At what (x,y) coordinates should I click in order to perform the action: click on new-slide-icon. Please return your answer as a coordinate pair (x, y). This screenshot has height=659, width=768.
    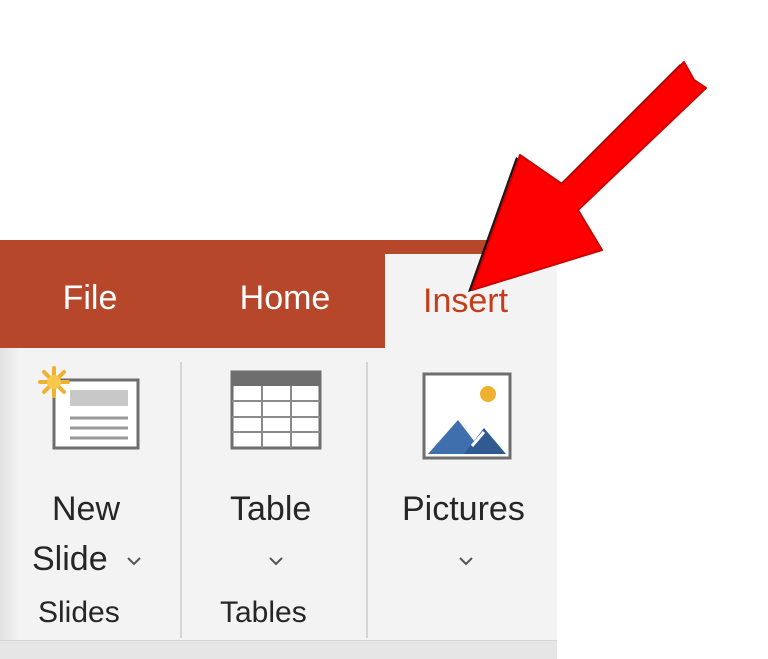
    Looking at the image, I should click on (89, 408).